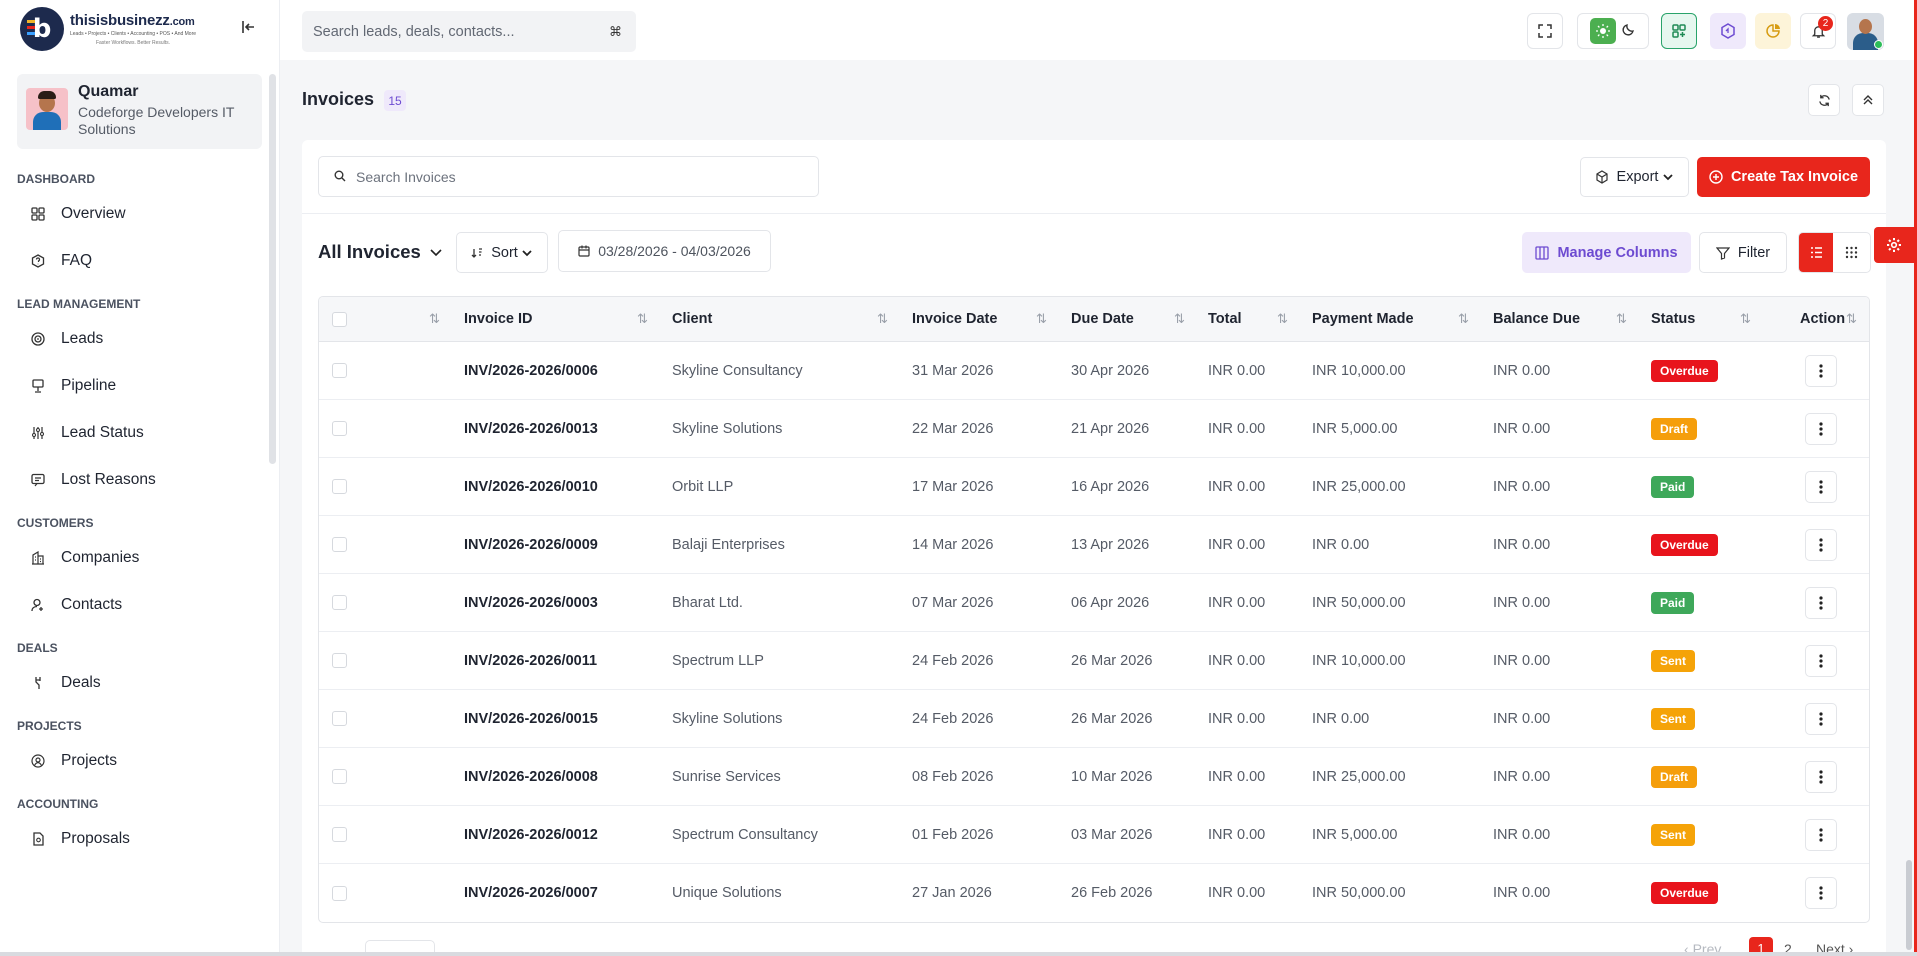 Image resolution: width=1917 pixels, height=956 pixels. Describe the element at coordinates (664, 251) in the screenshot. I see `date-range-picker: 03/28/2026 - 04/03/2026` at that location.